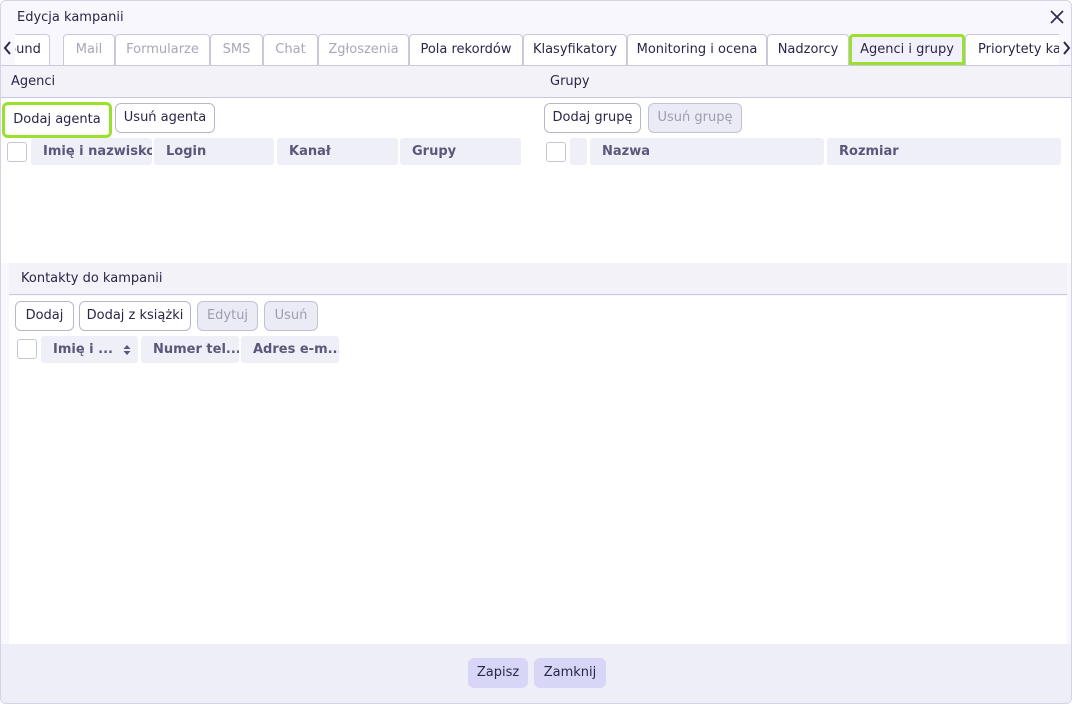 The width and height of the screenshot is (1072, 704). What do you see at coordinates (290, 49) in the screenshot?
I see `tab-chat: Chat` at bounding box center [290, 49].